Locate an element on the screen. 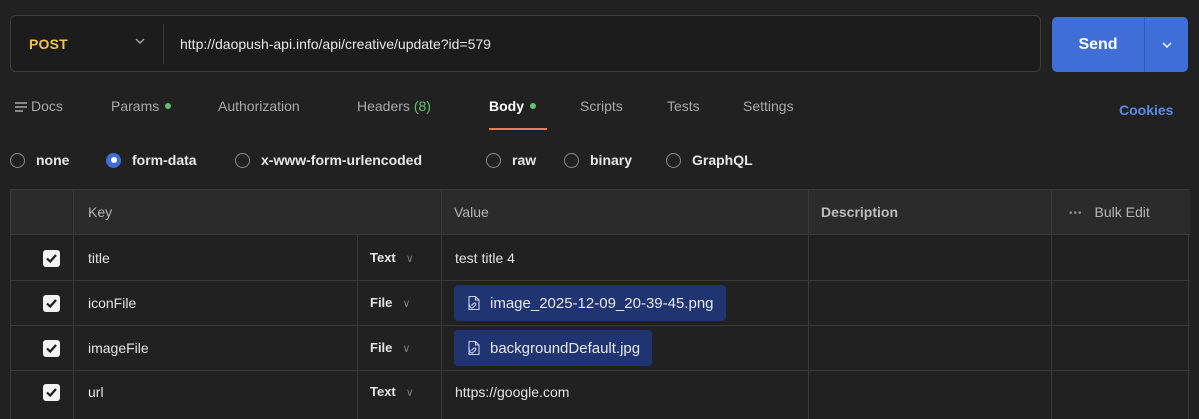 The image size is (1199, 419). headers-count: (8) is located at coordinates (422, 106).